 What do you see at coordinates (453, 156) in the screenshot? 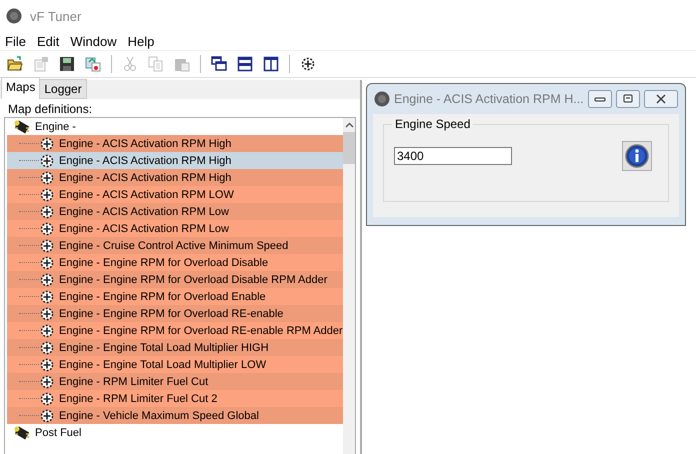
I see `input-field: 3400` at bounding box center [453, 156].